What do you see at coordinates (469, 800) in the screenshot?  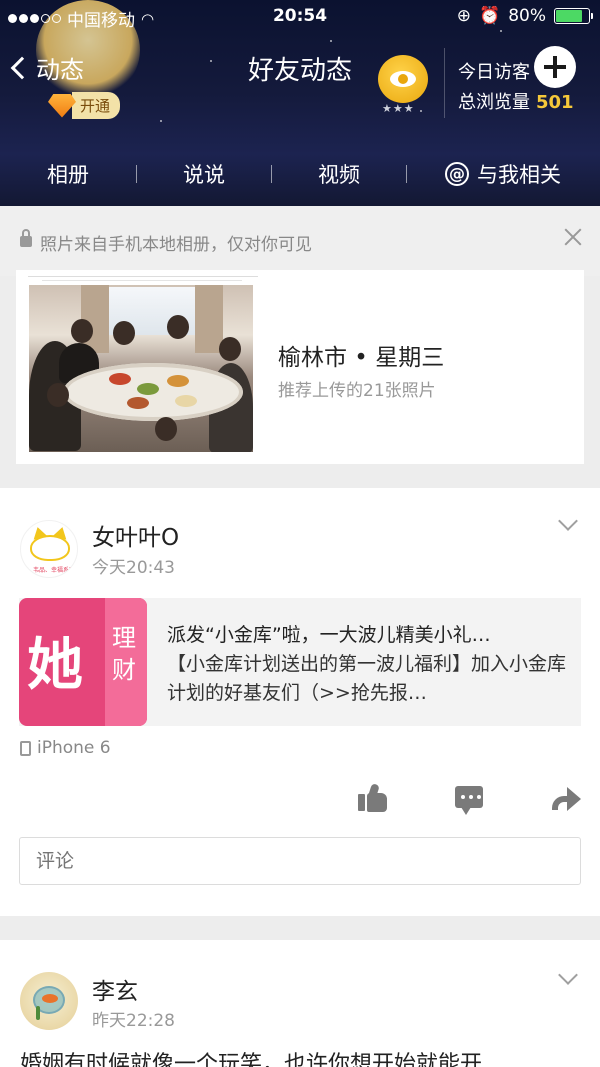 I see `comment-icon` at bounding box center [469, 800].